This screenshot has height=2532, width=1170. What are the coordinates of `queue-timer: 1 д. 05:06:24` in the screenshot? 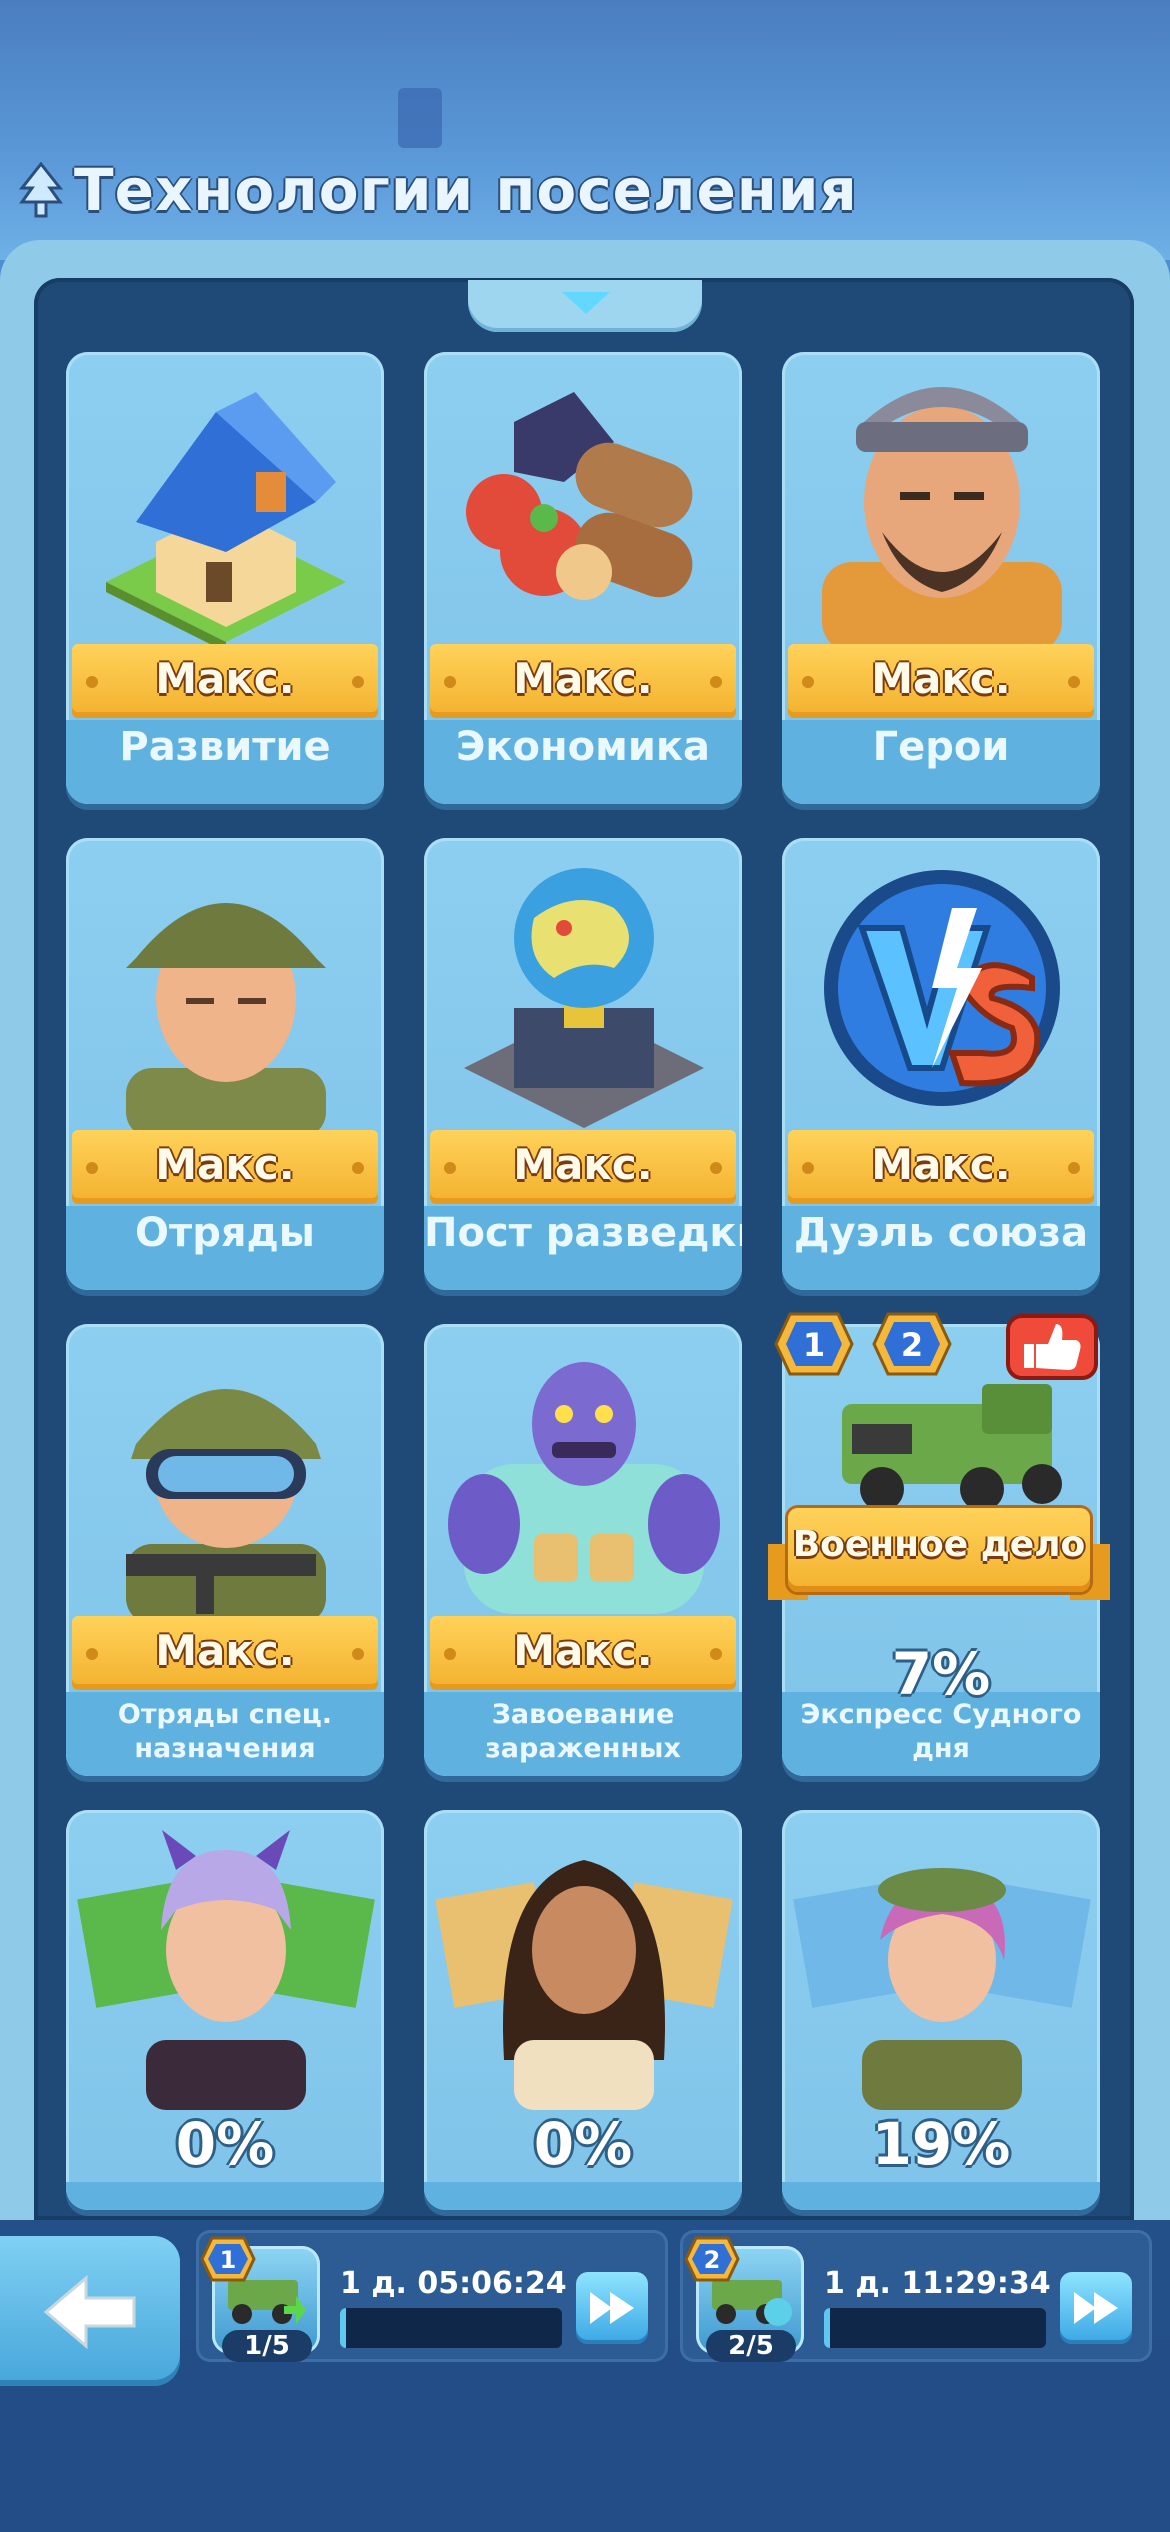 It's located at (453, 2283).